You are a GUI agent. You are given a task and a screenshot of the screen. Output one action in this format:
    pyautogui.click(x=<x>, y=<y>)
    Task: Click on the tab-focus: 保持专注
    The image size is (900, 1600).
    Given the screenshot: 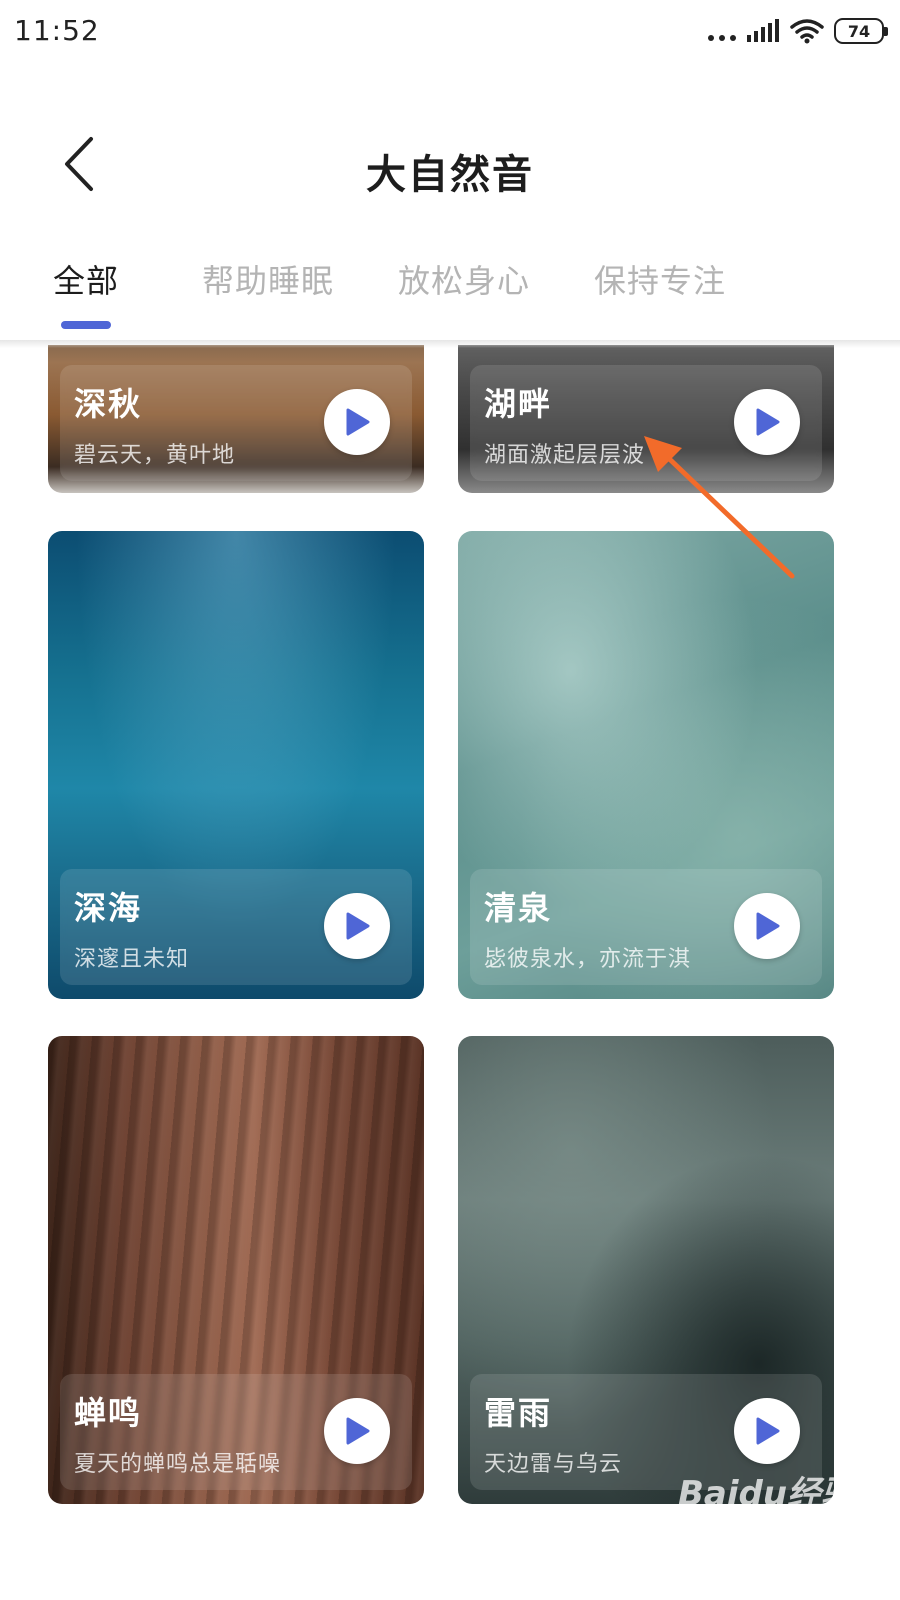 What is the action you would take?
    pyautogui.click(x=660, y=279)
    